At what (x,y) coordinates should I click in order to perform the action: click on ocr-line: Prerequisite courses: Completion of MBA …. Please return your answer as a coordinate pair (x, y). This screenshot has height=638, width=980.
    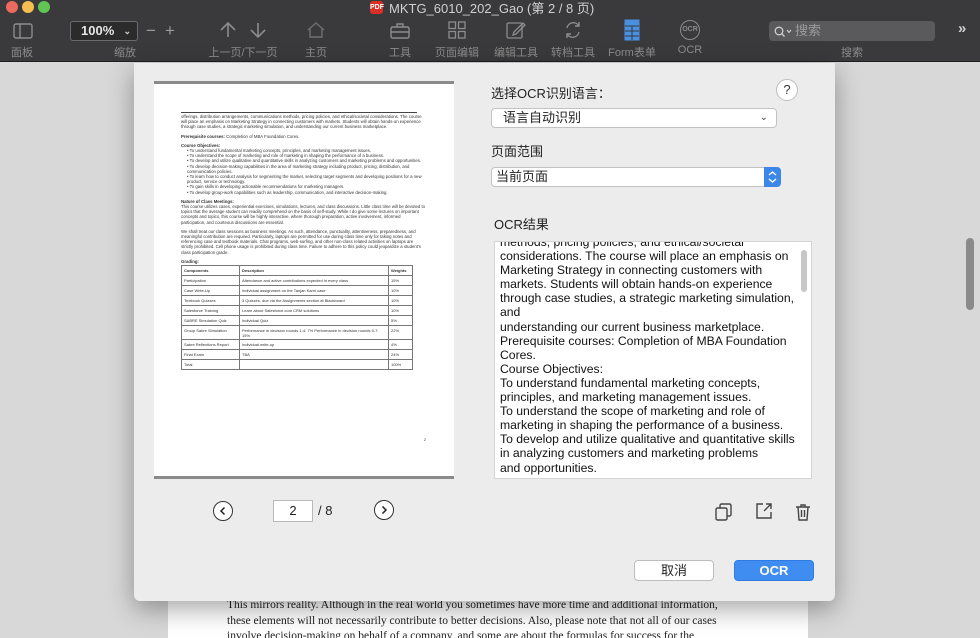
    Looking at the image, I should click on (643, 340).